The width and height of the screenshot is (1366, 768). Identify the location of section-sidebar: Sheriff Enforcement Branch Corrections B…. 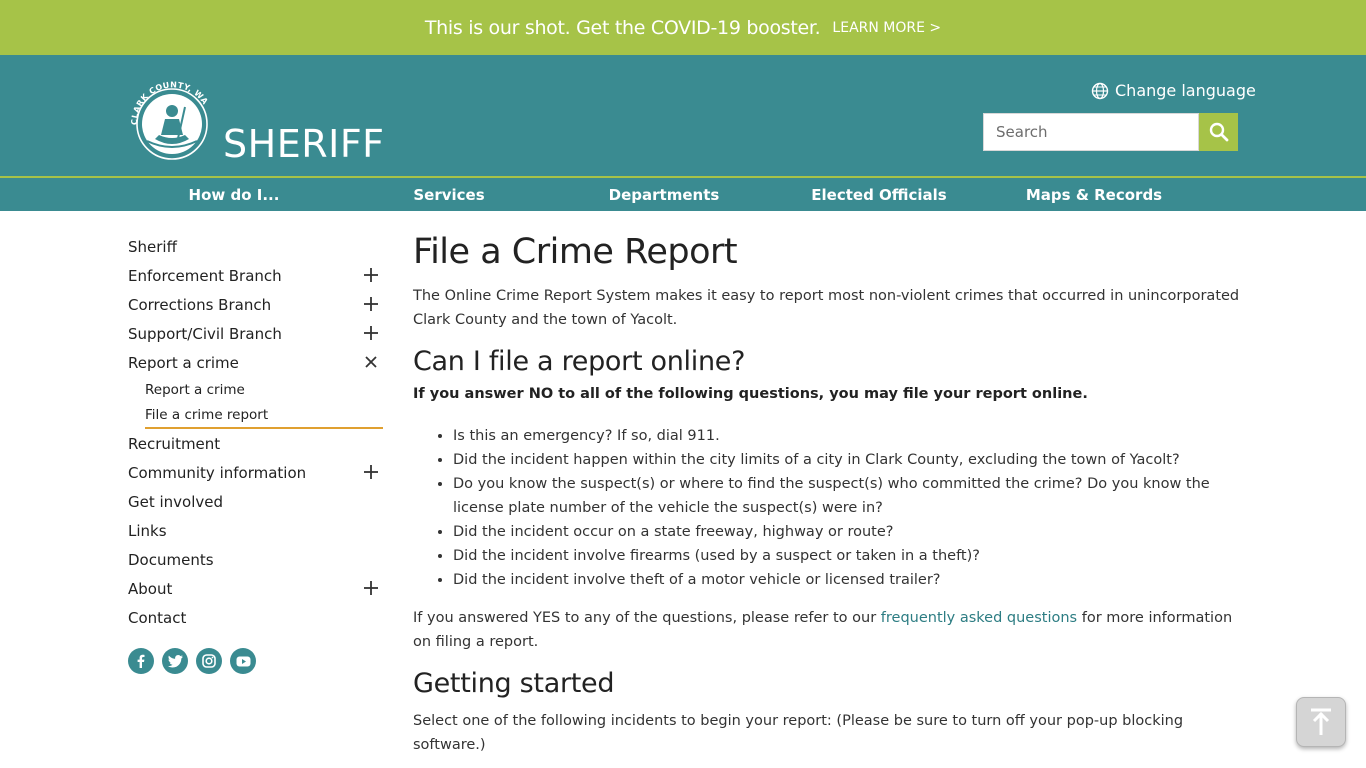
(255, 432).